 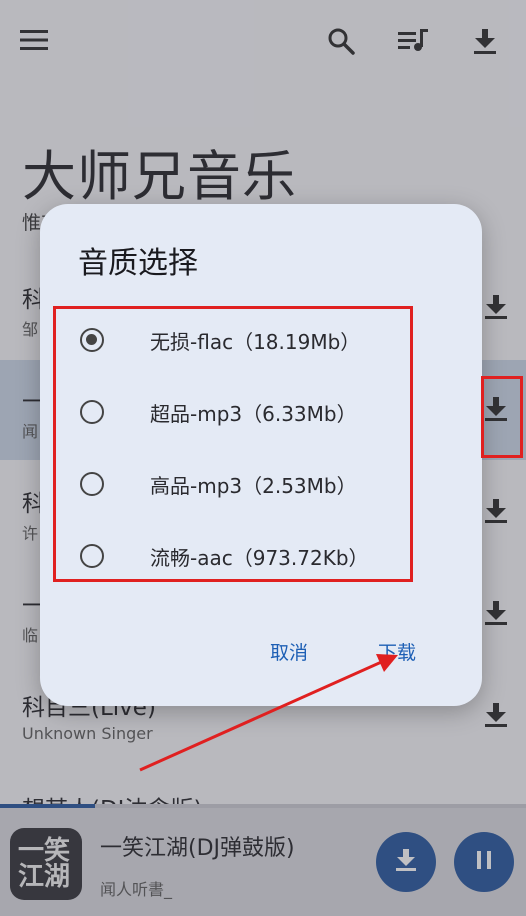 I want to click on annotation-arrow, so click(x=268, y=713).